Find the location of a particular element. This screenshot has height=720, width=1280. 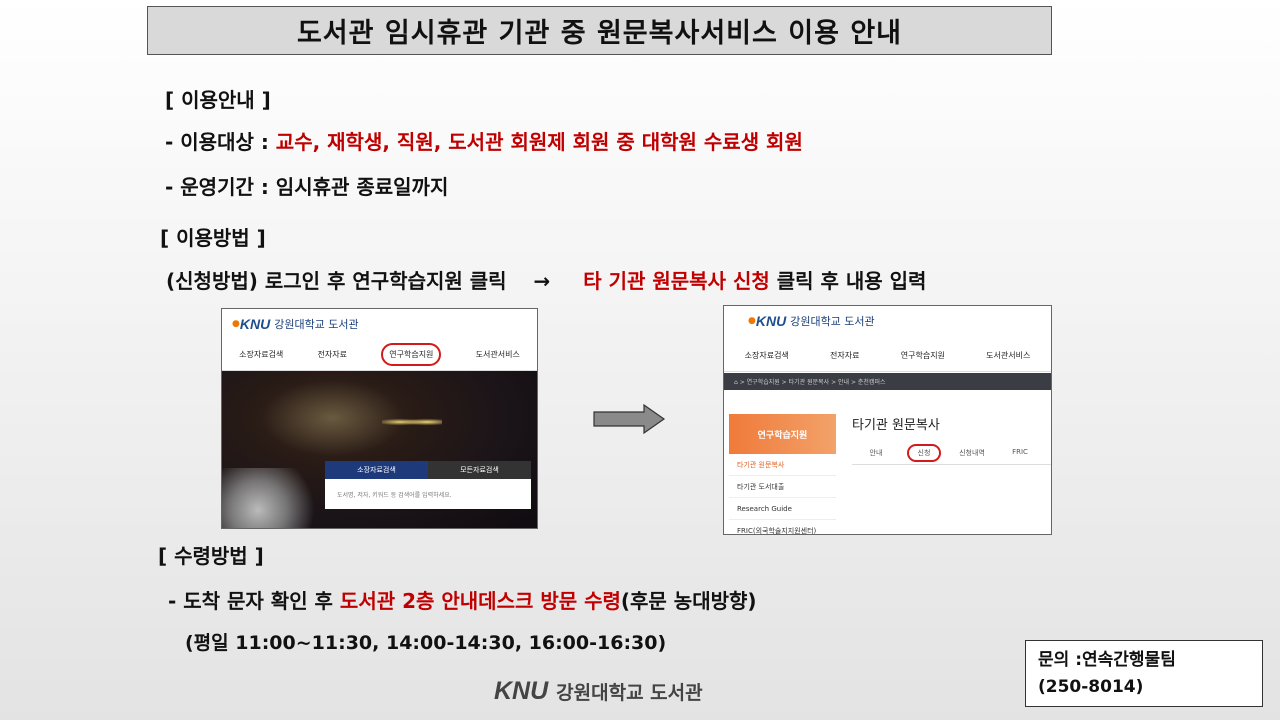

content-title: 타기관 원문복사 is located at coordinates (896, 425).